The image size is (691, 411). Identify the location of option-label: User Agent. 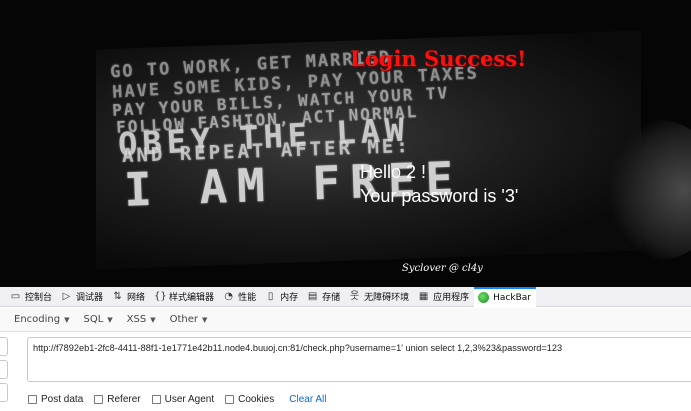
(189, 399).